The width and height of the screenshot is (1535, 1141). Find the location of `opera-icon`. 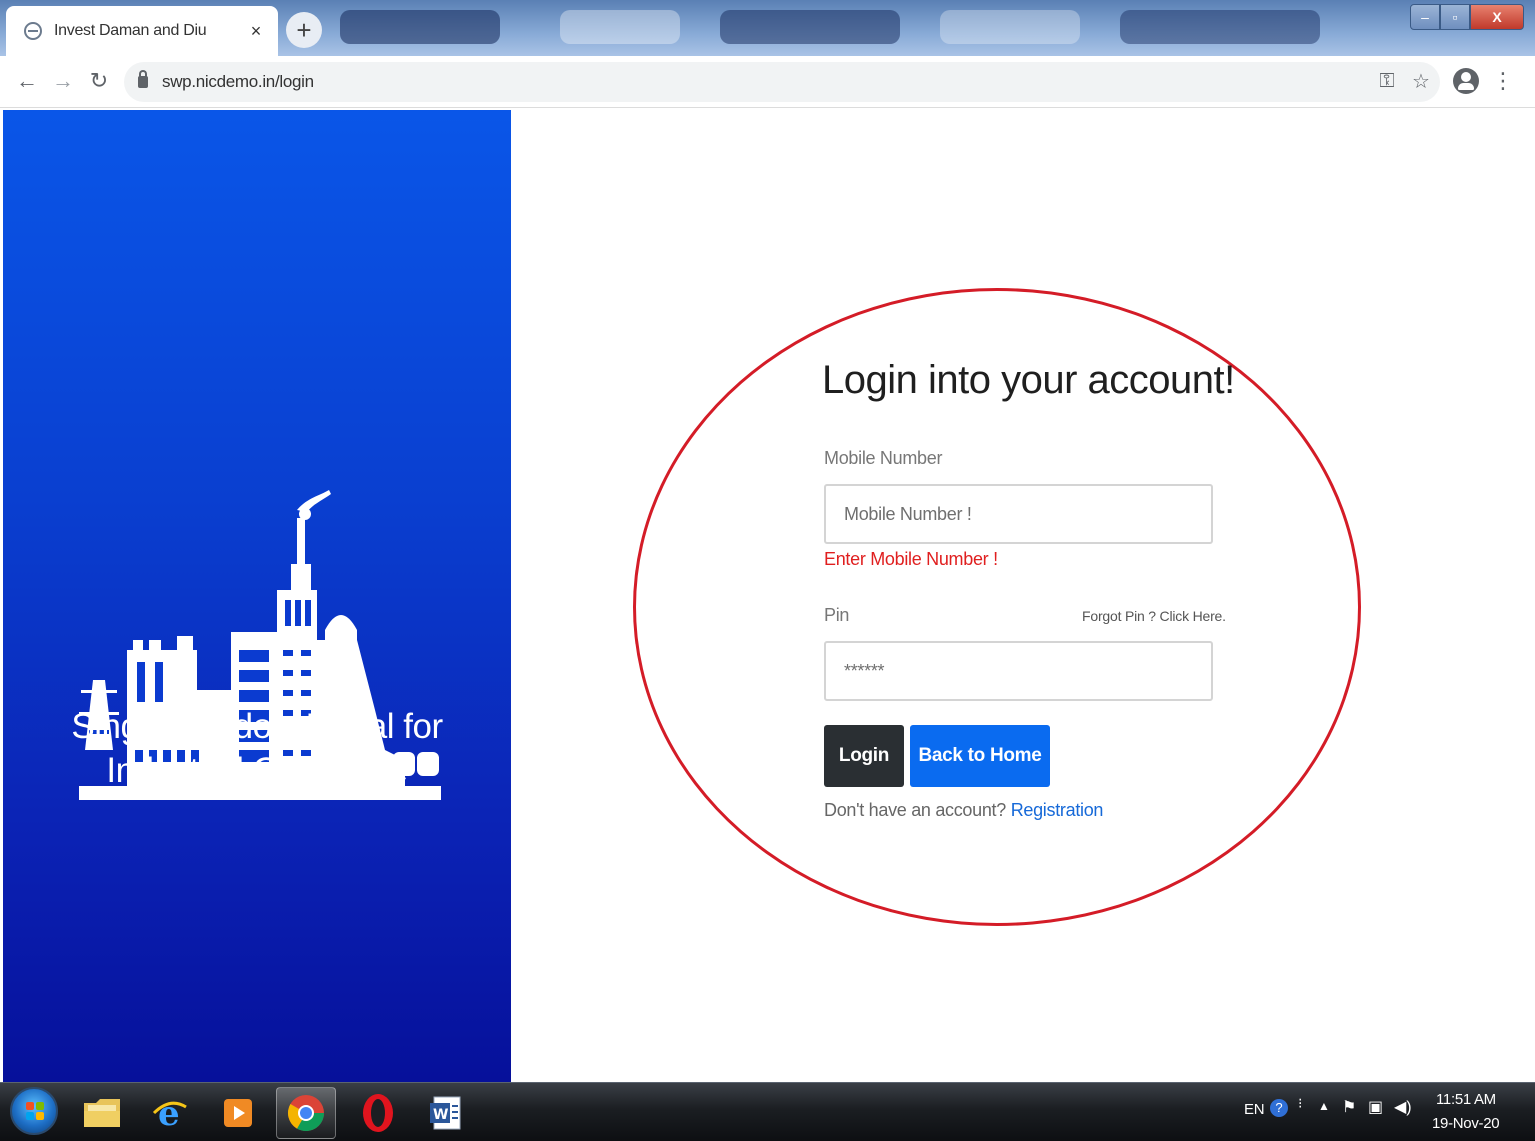

opera-icon is located at coordinates (378, 1113).